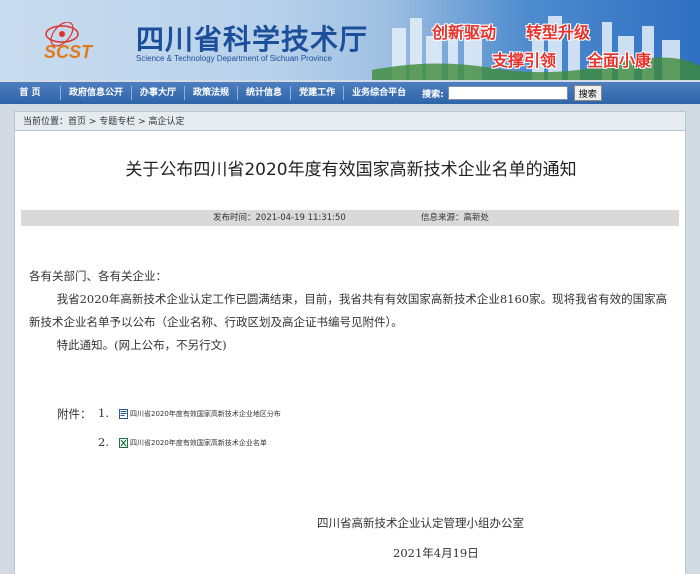 The height and width of the screenshot is (574, 700). Describe the element at coordinates (69, 52) in the screenshot. I see `svg-text: SCST` at that location.